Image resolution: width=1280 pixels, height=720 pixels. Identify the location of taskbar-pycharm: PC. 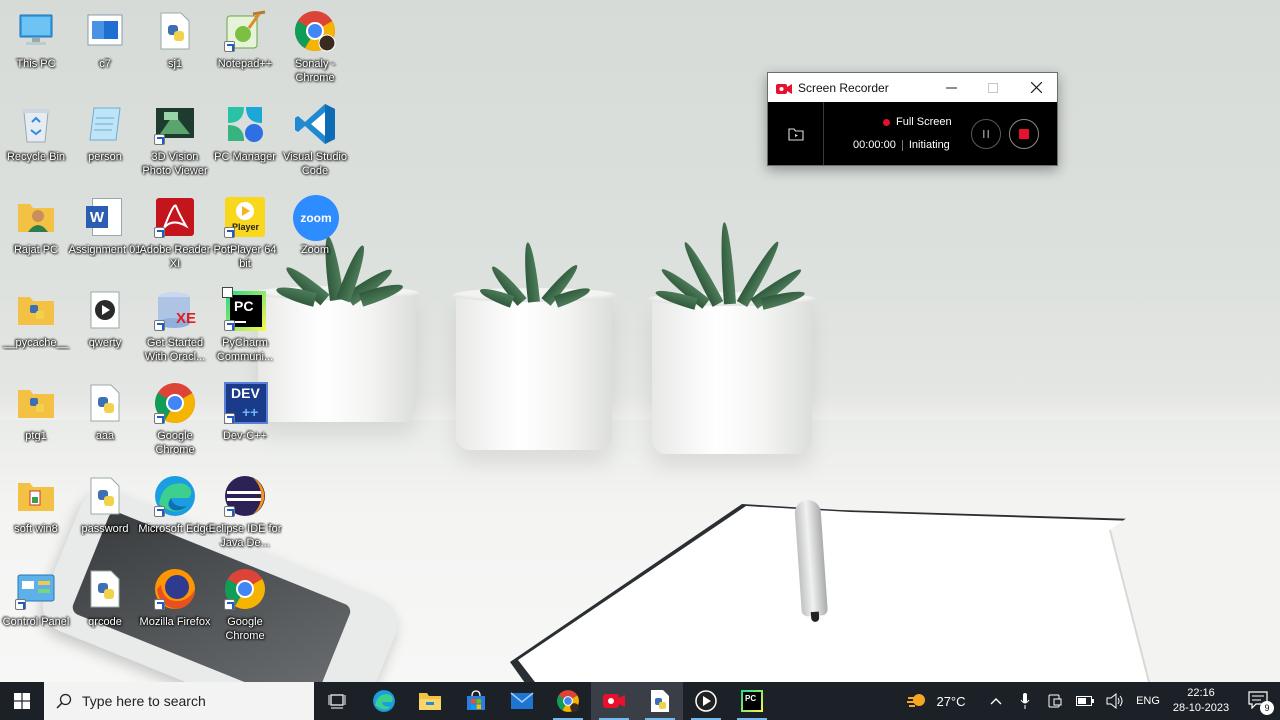
(752, 701).